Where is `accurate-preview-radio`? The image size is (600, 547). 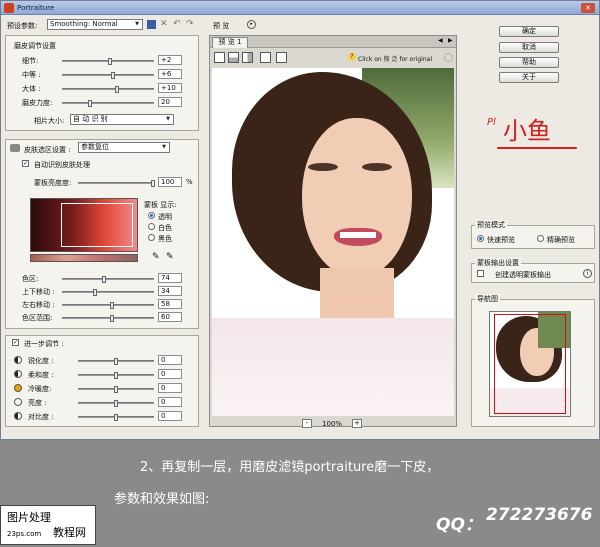 accurate-preview-radio is located at coordinates (540, 238).